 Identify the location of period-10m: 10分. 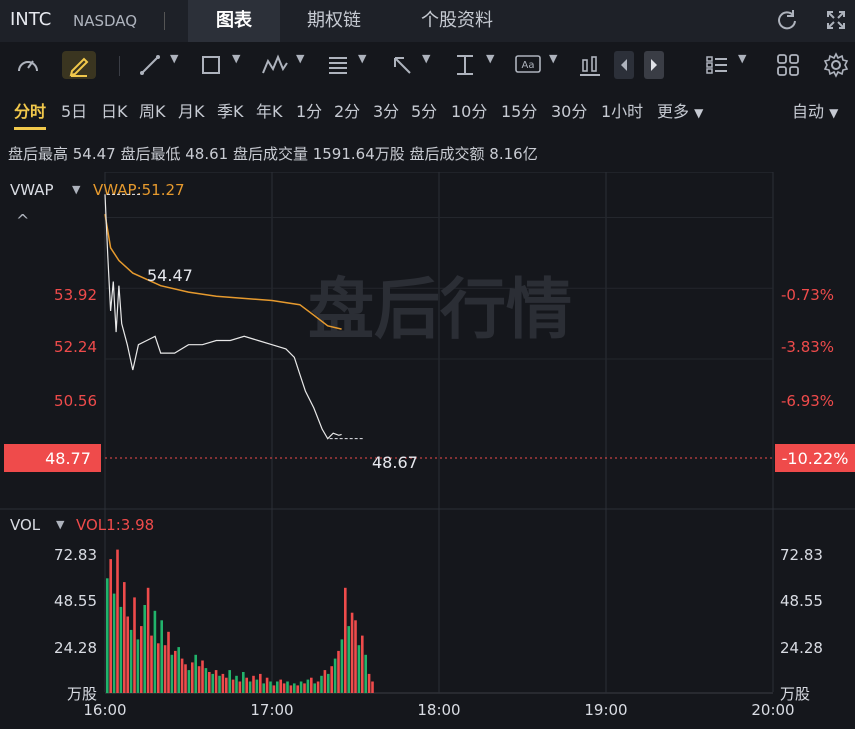
(469, 110).